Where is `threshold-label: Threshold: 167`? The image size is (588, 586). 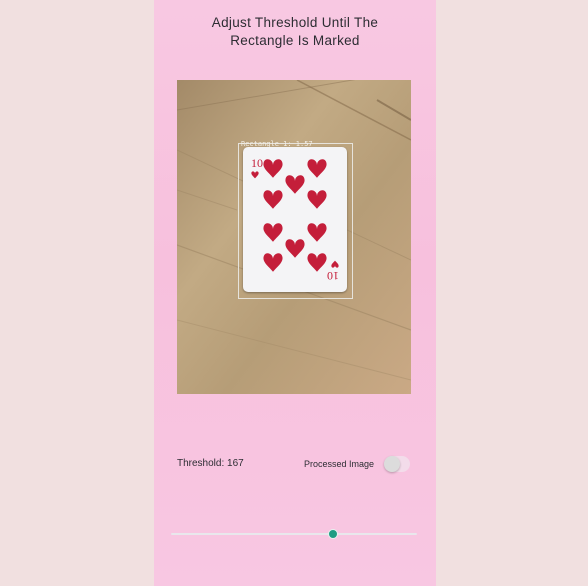 threshold-label: Threshold: 167 is located at coordinates (210, 463).